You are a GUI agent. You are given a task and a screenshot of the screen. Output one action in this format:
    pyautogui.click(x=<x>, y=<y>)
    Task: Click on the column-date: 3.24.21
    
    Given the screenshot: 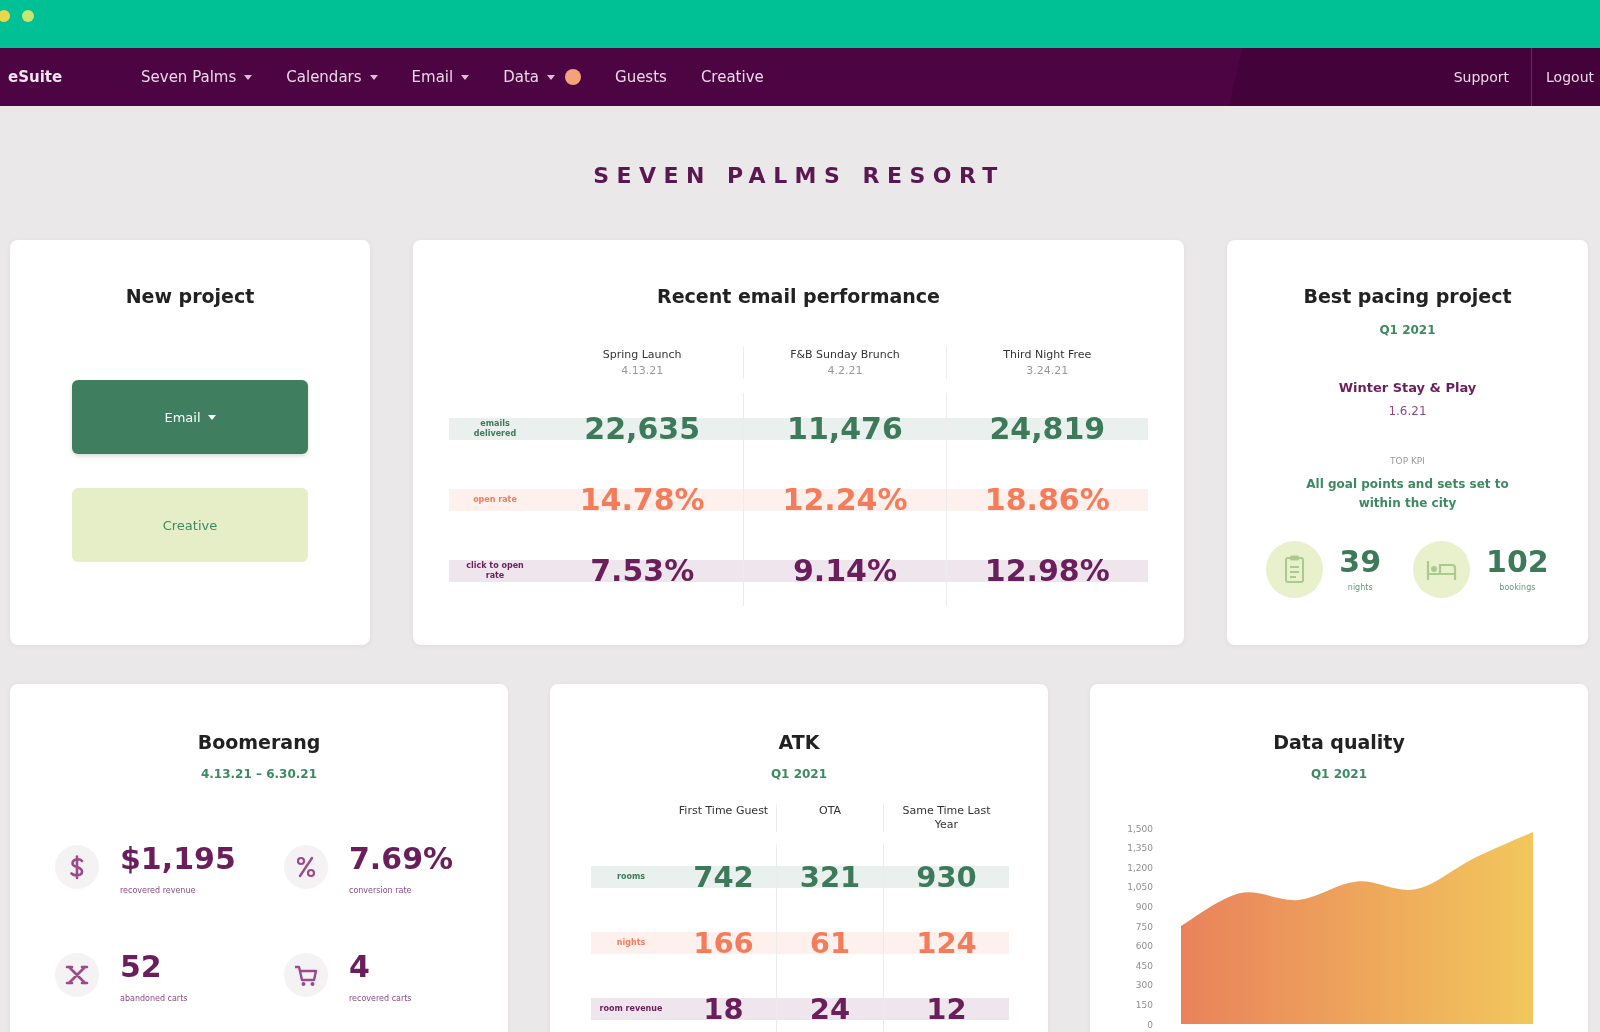 What is the action you would take?
    pyautogui.click(x=1047, y=371)
    